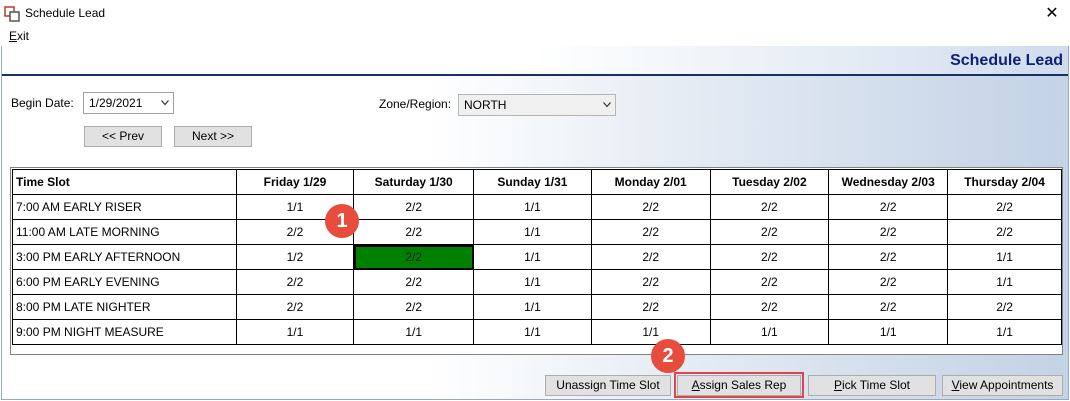  Describe the element at coordinates (872, 385) in the screenshot. I see `pick-time-slot-button: Pick Time Slot` at that location.